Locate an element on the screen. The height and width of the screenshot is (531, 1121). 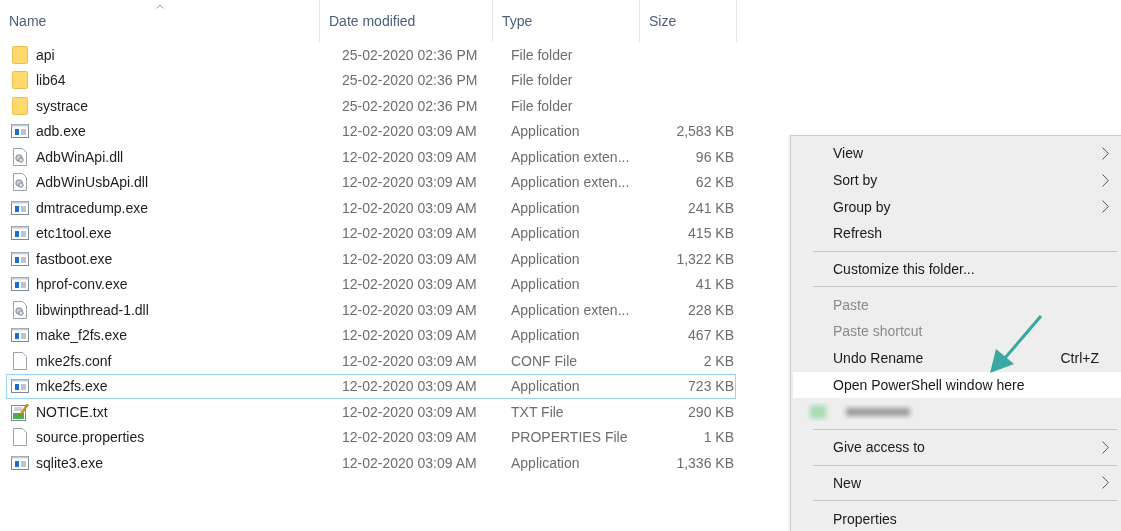
file-name: etc1tool.exe is located at coordinates (74, 233).